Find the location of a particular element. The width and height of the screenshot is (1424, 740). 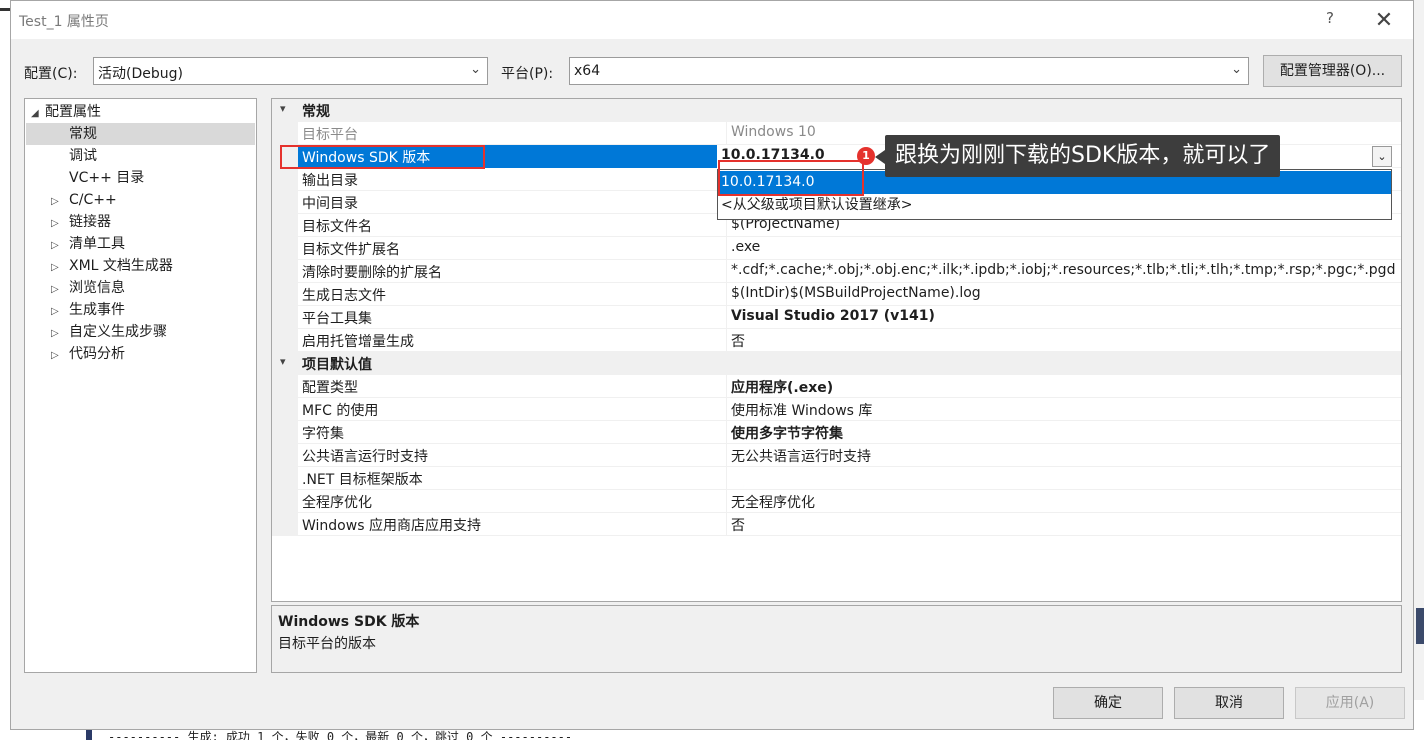

property-value: .exe is located at coordinates (745, 247).